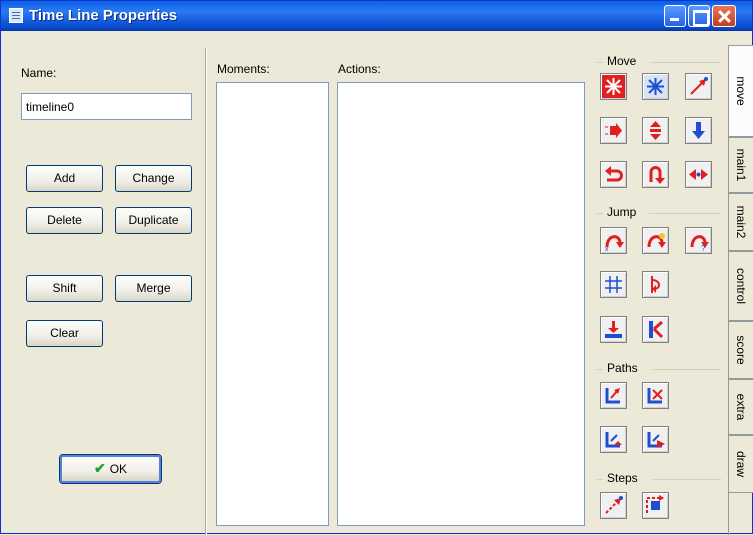 The height and width of the screenshot is (535, 753). I want to click on ok-button: ✔ OK, so click(110, 469).